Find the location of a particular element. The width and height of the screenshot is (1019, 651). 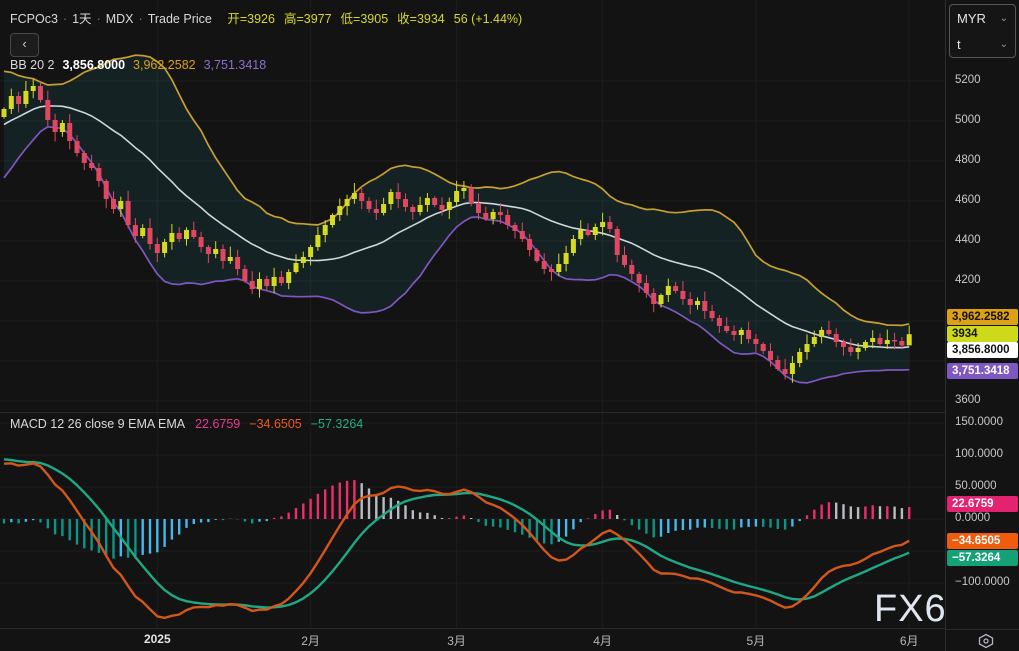

macd-tick-label: 0.0000 is located at coordinates (973, 518).